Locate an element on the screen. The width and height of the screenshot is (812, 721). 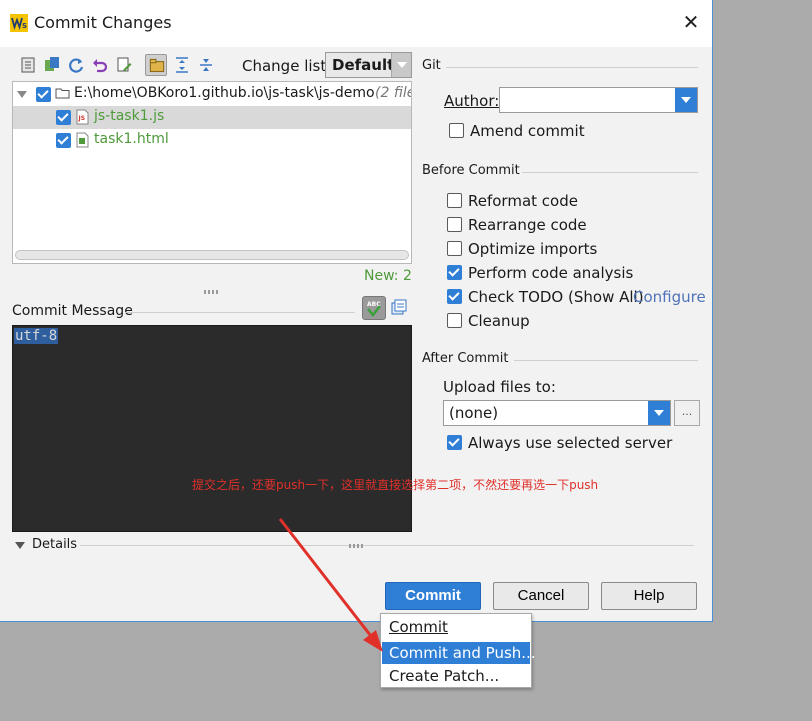
amend-commit-label: Amend commit is located at coordinates (527, 131).